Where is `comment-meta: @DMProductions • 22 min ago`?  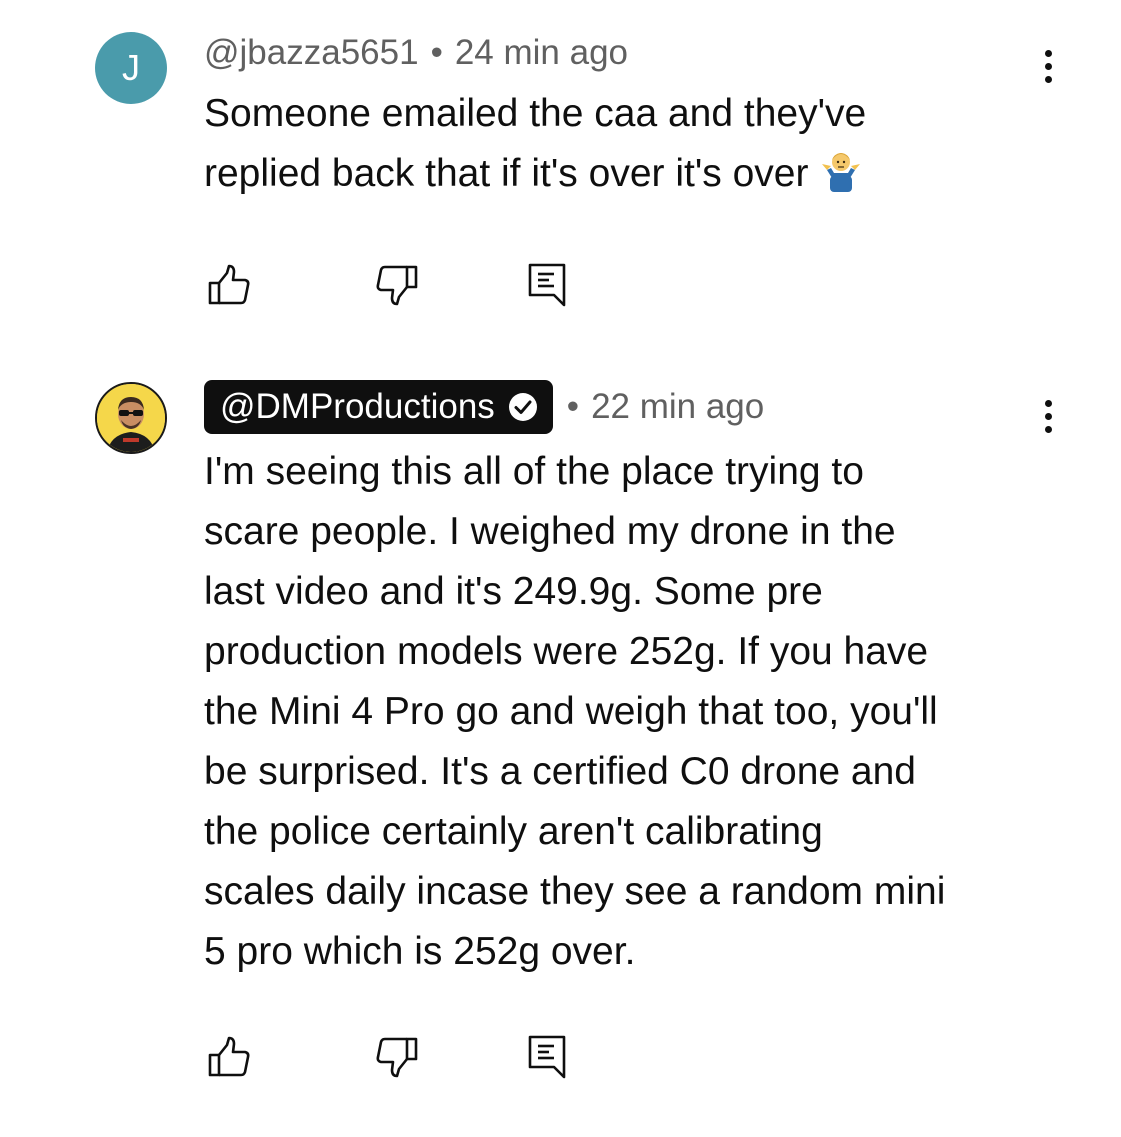 comment-meta: @DMProductions • 22 min ago is located at coordinates (634, 407).